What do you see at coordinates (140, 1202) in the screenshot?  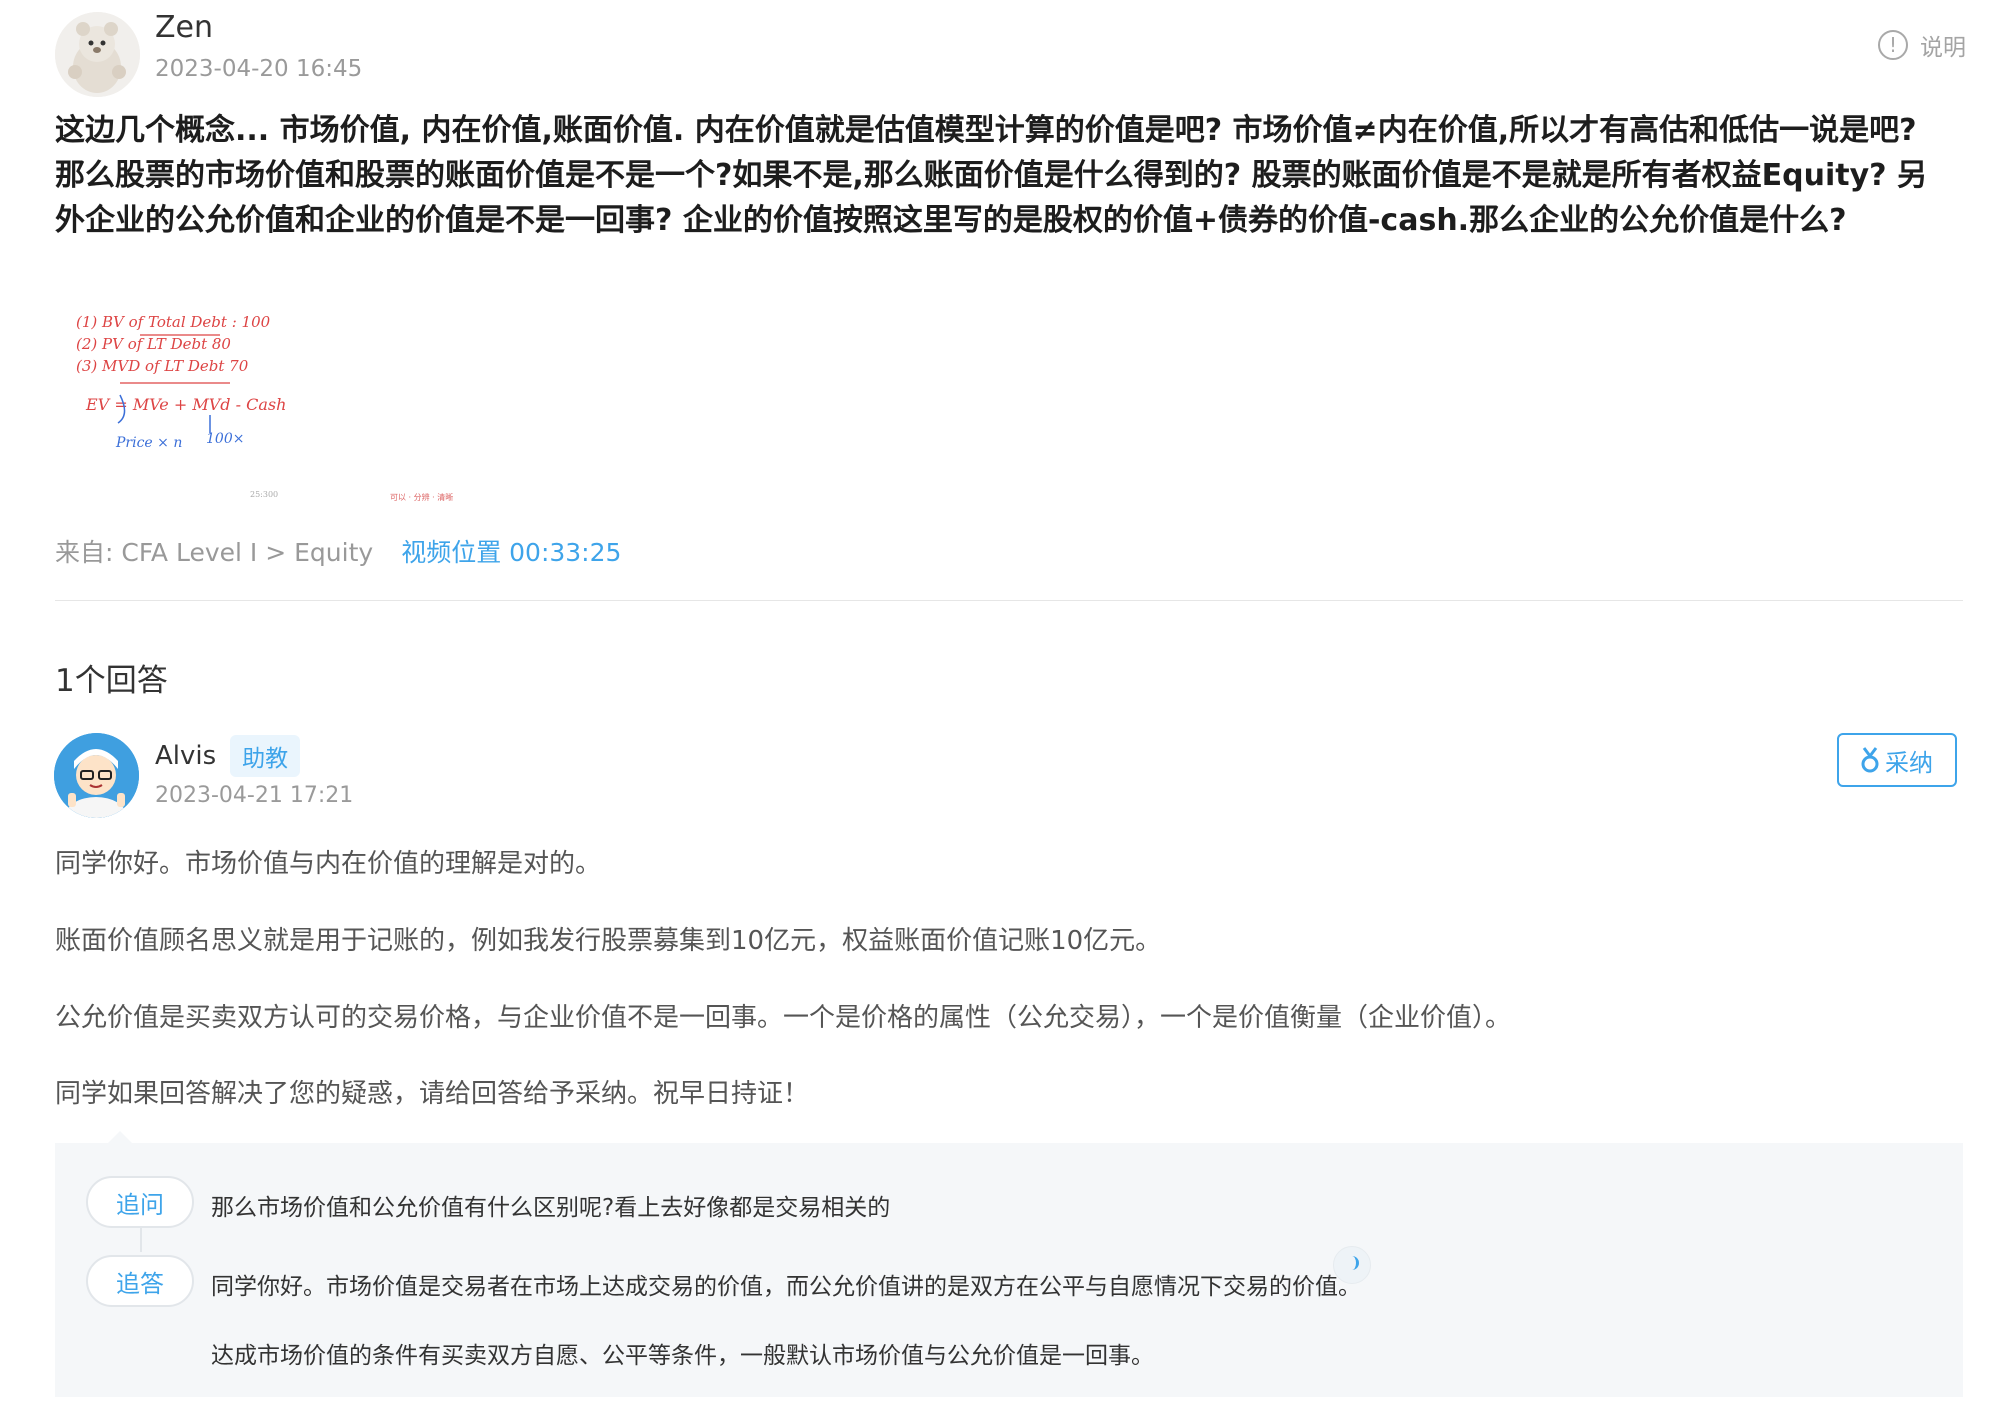 I see `followup-question-tag: 追问` at bounding box center [140, 1202].